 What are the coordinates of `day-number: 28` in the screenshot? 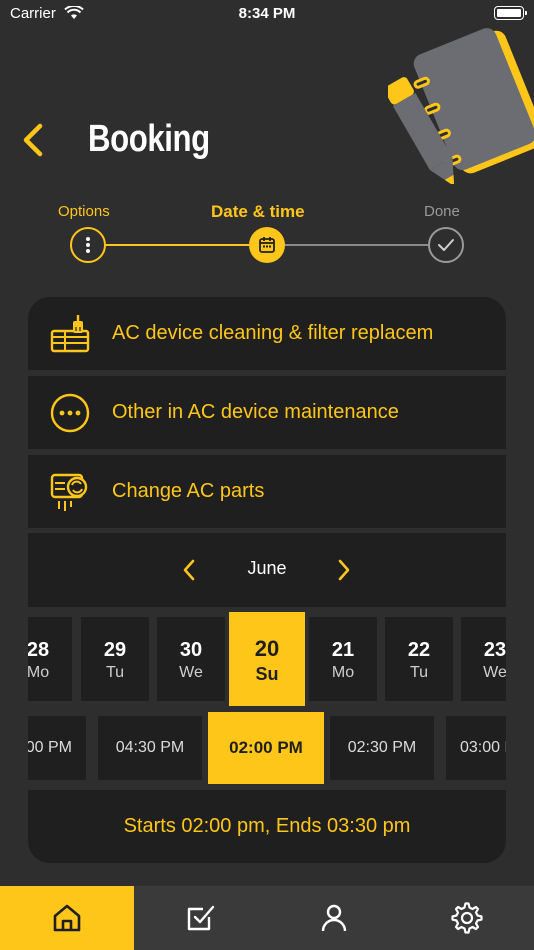 It's located at (39, 650).